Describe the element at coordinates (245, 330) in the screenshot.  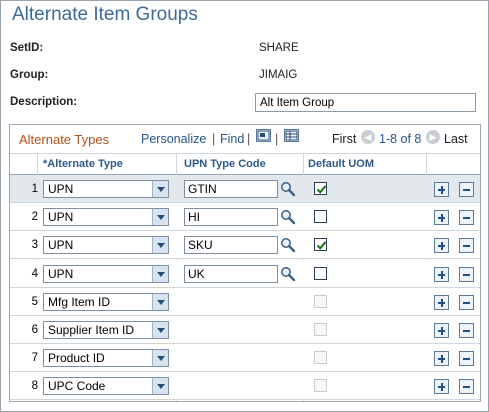
I see `table-row: 6 Supplier Item ID` at that location.